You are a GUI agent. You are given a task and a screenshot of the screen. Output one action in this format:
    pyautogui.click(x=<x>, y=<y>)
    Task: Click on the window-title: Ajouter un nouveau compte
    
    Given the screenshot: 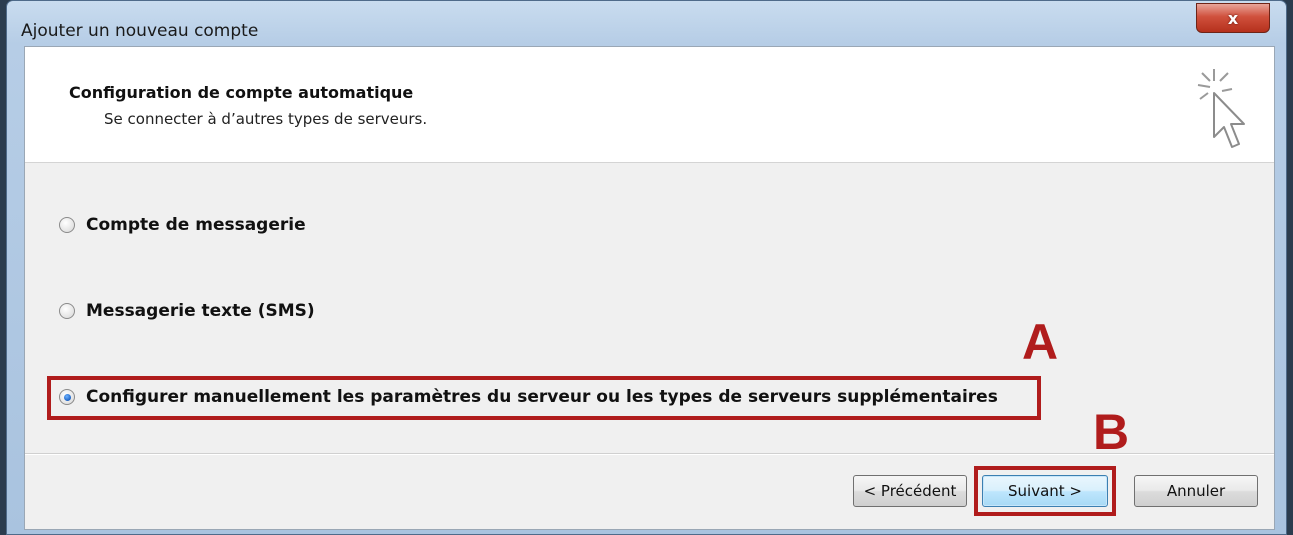 What is the action you would take?
    pyautogui.click(x=140, y=31)
    